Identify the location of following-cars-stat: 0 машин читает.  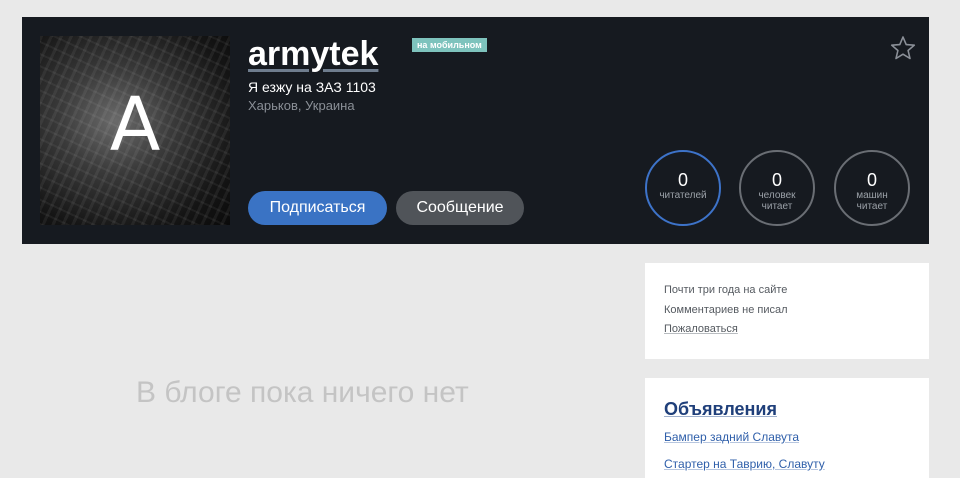
(872, 188).